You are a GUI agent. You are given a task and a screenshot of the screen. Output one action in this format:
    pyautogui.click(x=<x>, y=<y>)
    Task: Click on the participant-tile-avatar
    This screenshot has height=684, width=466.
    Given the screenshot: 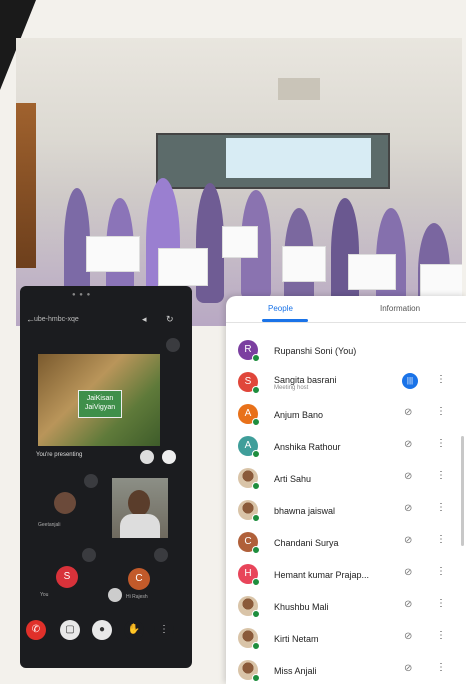 What is the action you would take?
    pyautogui.click(x=65, y=503)
    